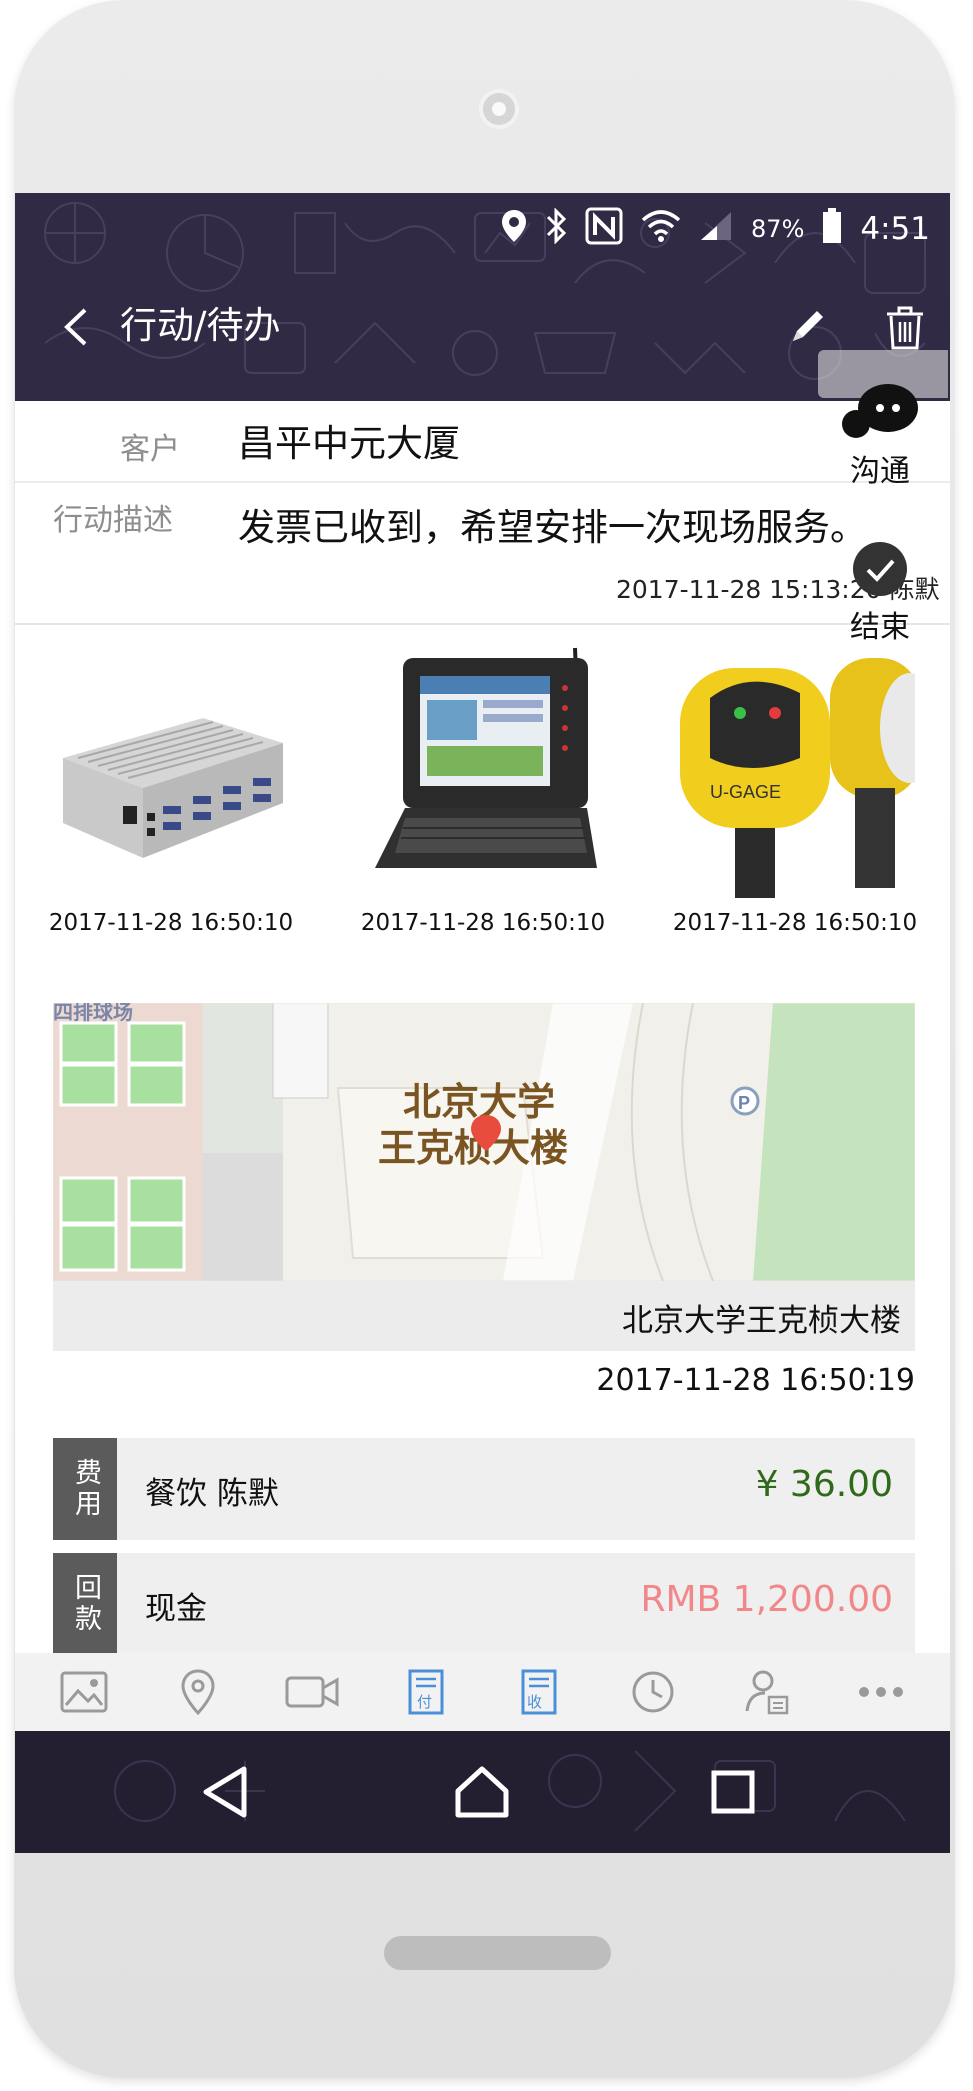 The height and width of the screenshot is (2091, 973). I want to click on more-button, so click(881, 1692).